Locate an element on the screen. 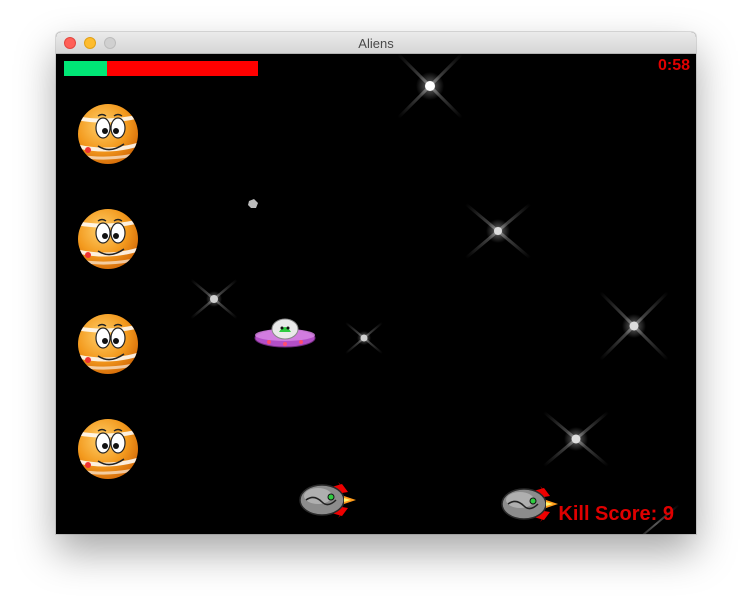 This screenshot has height=614, width=752. health-bar is located at coordinates (161, 68).